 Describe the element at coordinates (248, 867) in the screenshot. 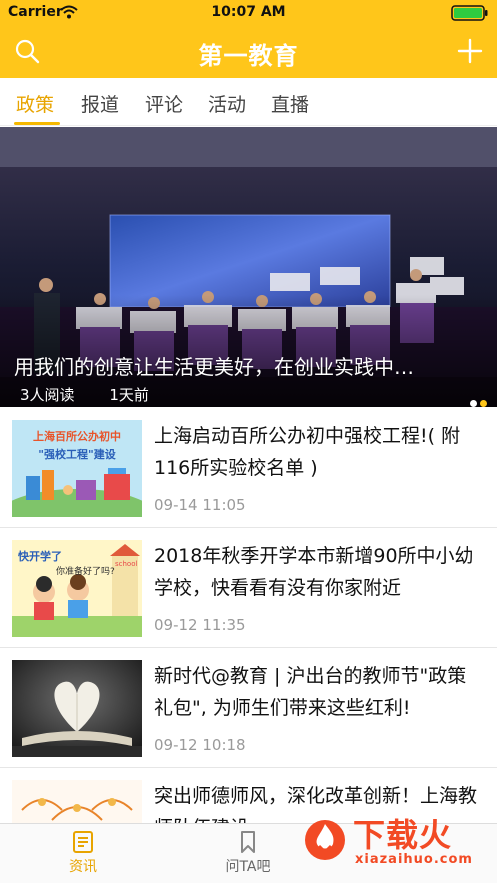

I see `tabbar-ask-label: 问TA吧` at that location.